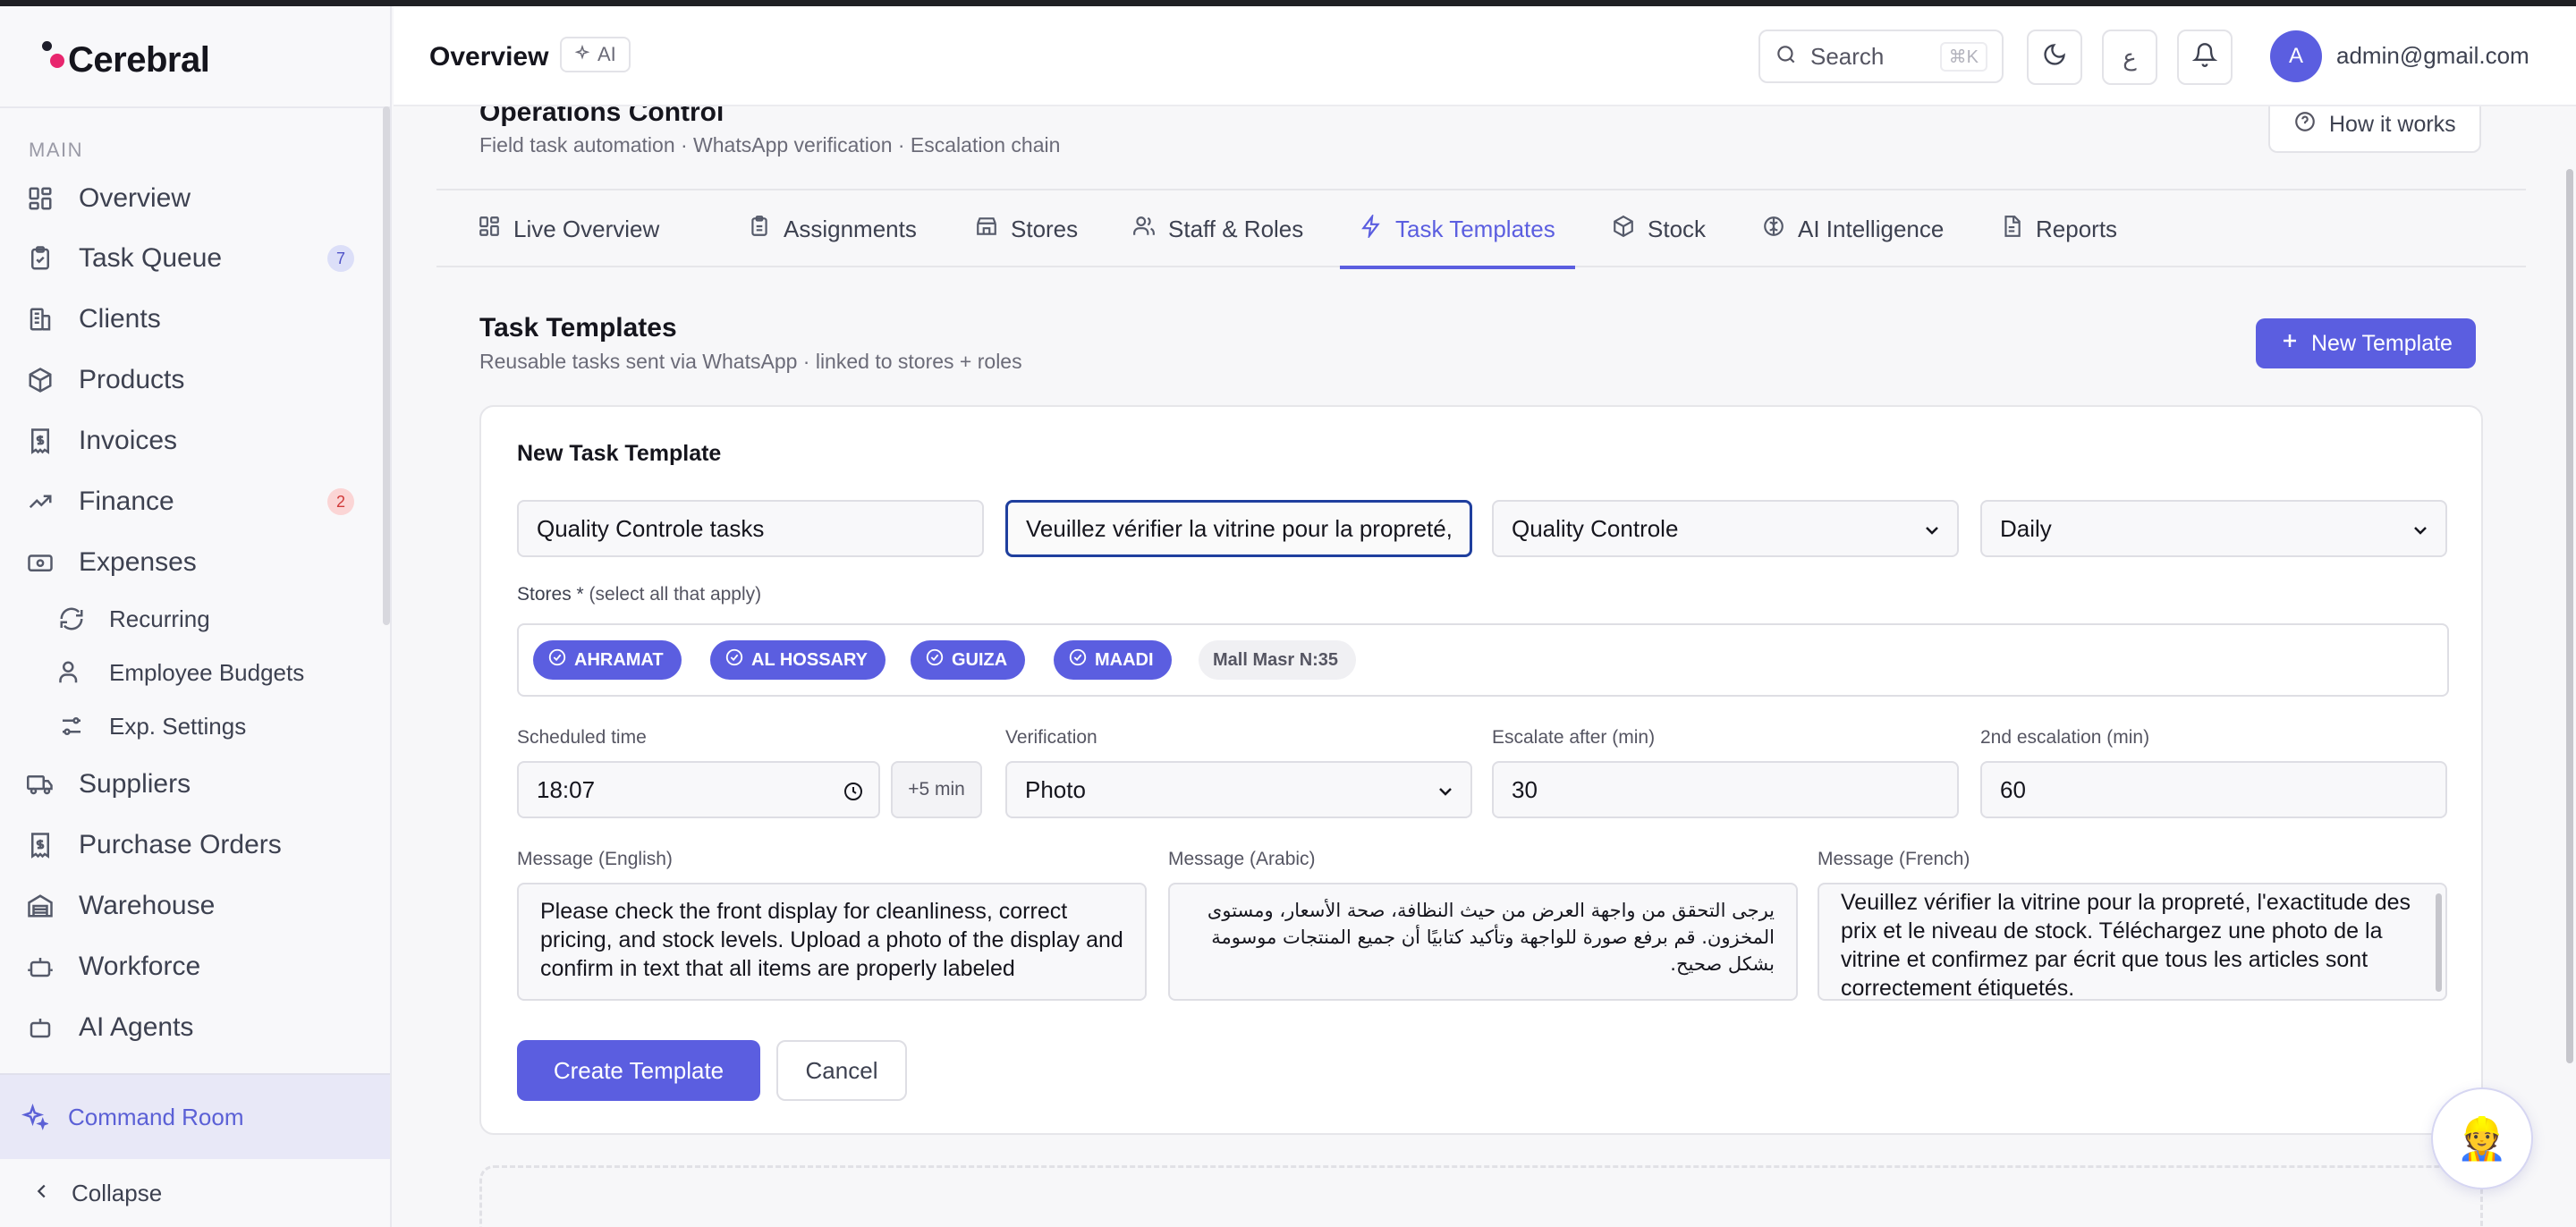 Image resolution: width=2576 pixels, height=1227 pixels. What do you see at coordinates (1725, 789) in the screenshot?
I see `escalate-input: 30` at bounding box center [1725, 789].